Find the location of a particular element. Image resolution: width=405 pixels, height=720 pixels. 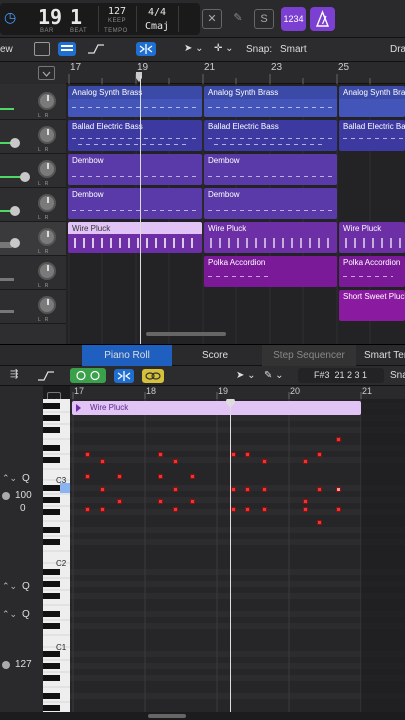

tuner-x-icon: ✕ is located at coordinates (212, 19).